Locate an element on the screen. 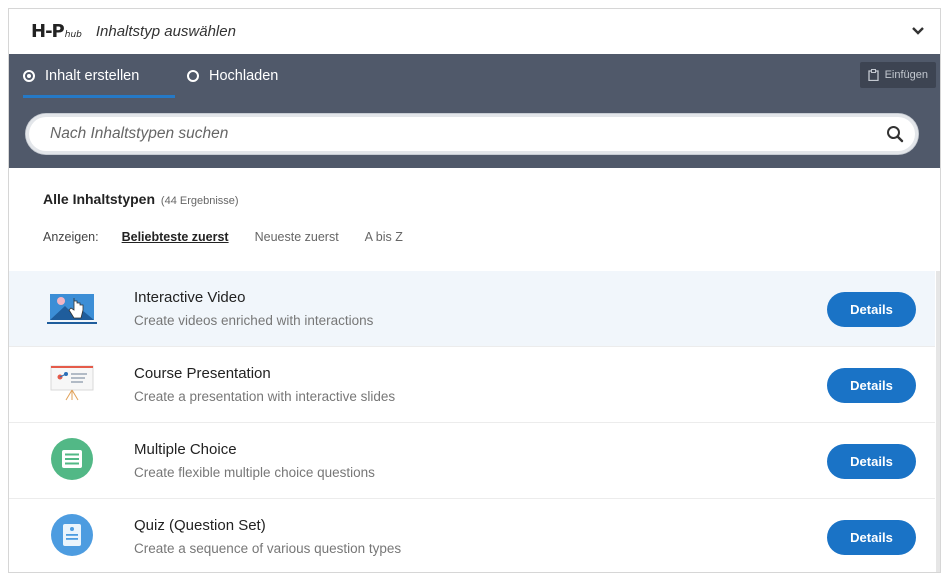  list-scrollbar is located at coordinates (938, 421).